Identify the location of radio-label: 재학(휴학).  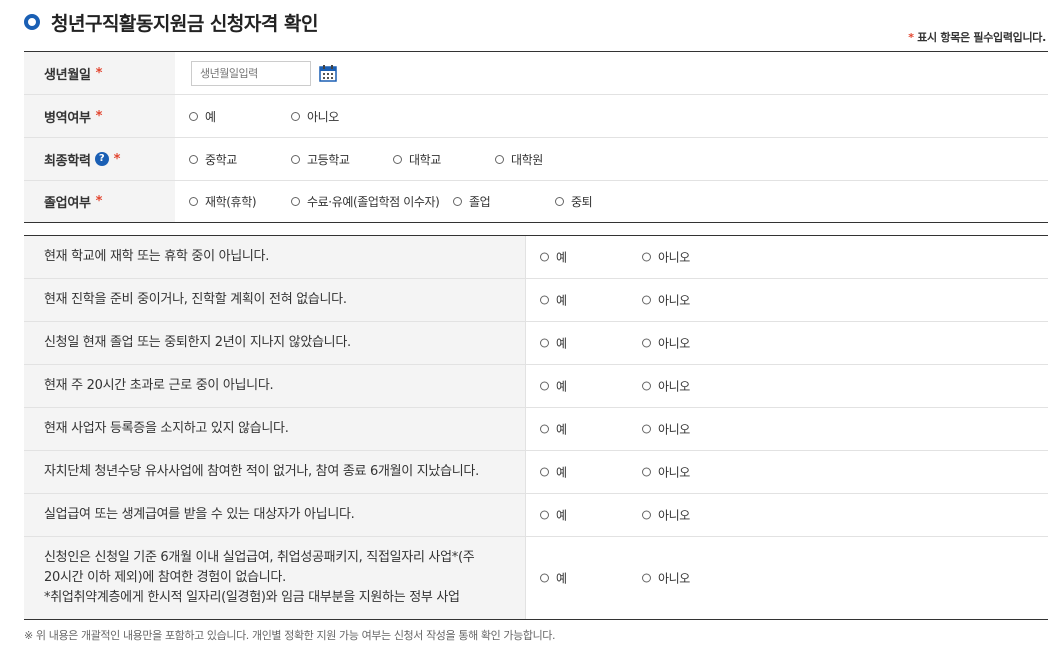
(231, 202).